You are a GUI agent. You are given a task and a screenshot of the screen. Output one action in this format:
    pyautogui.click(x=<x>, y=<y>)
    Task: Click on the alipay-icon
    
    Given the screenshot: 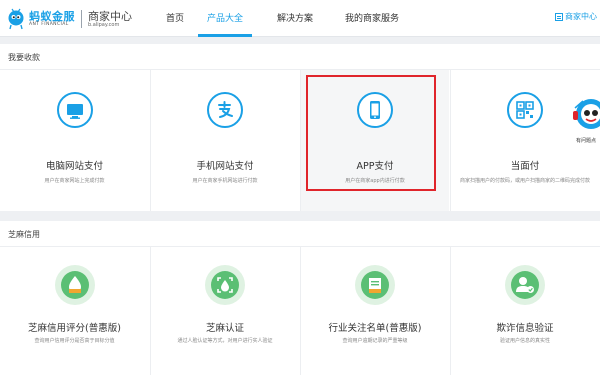 What is the action you would take?
    pyautogui.click(x=225, y=110)
    